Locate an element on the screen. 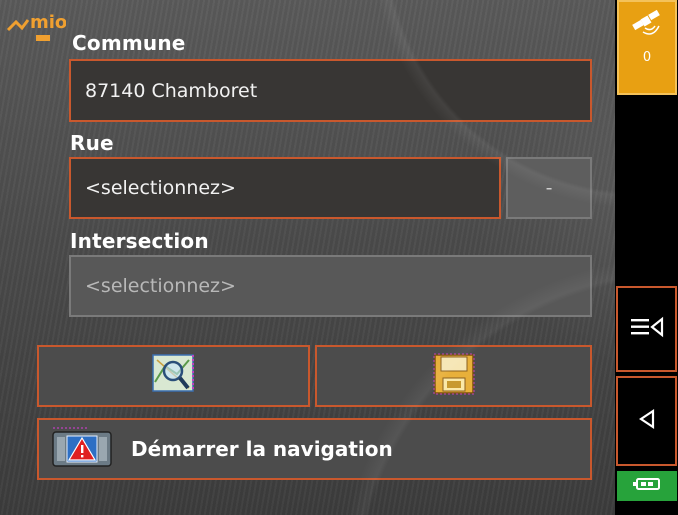 The width and height of the screenshot is (678, 515). back-button is located at coordinates (646, 421).